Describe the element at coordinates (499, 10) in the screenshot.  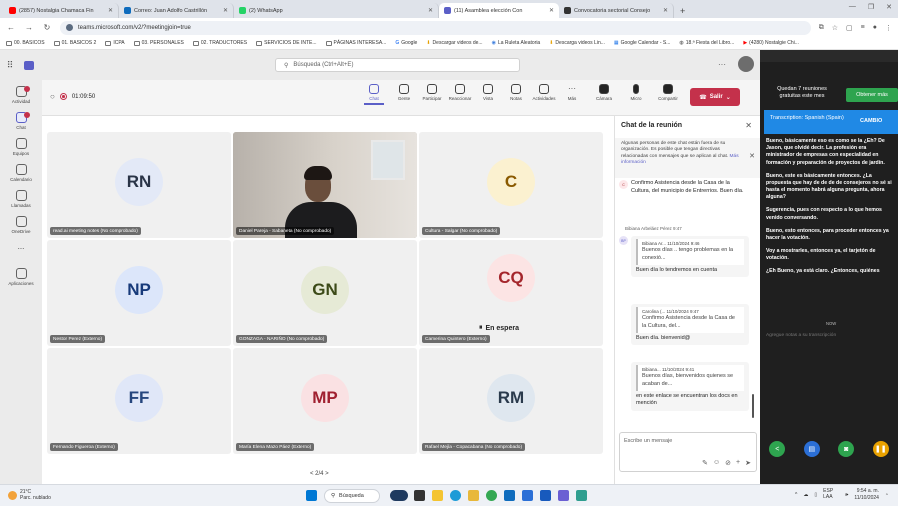
I see `browser-tab-teams: (11) Asamblea elección Con ✕` at that location.